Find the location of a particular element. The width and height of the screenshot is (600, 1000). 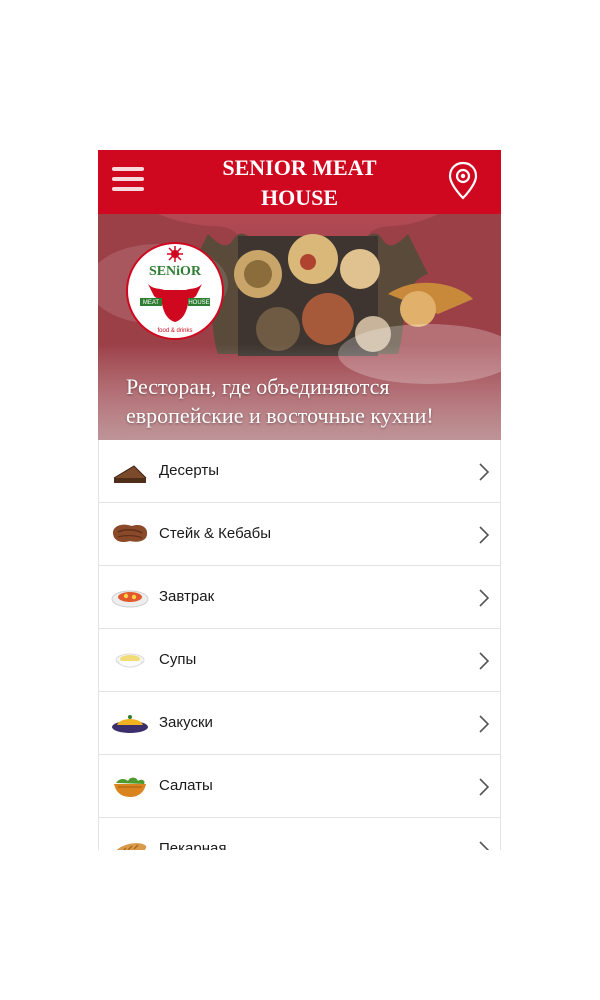

app-header: SENIOR MEAT HOUSE is located at coordinates (299, 182).